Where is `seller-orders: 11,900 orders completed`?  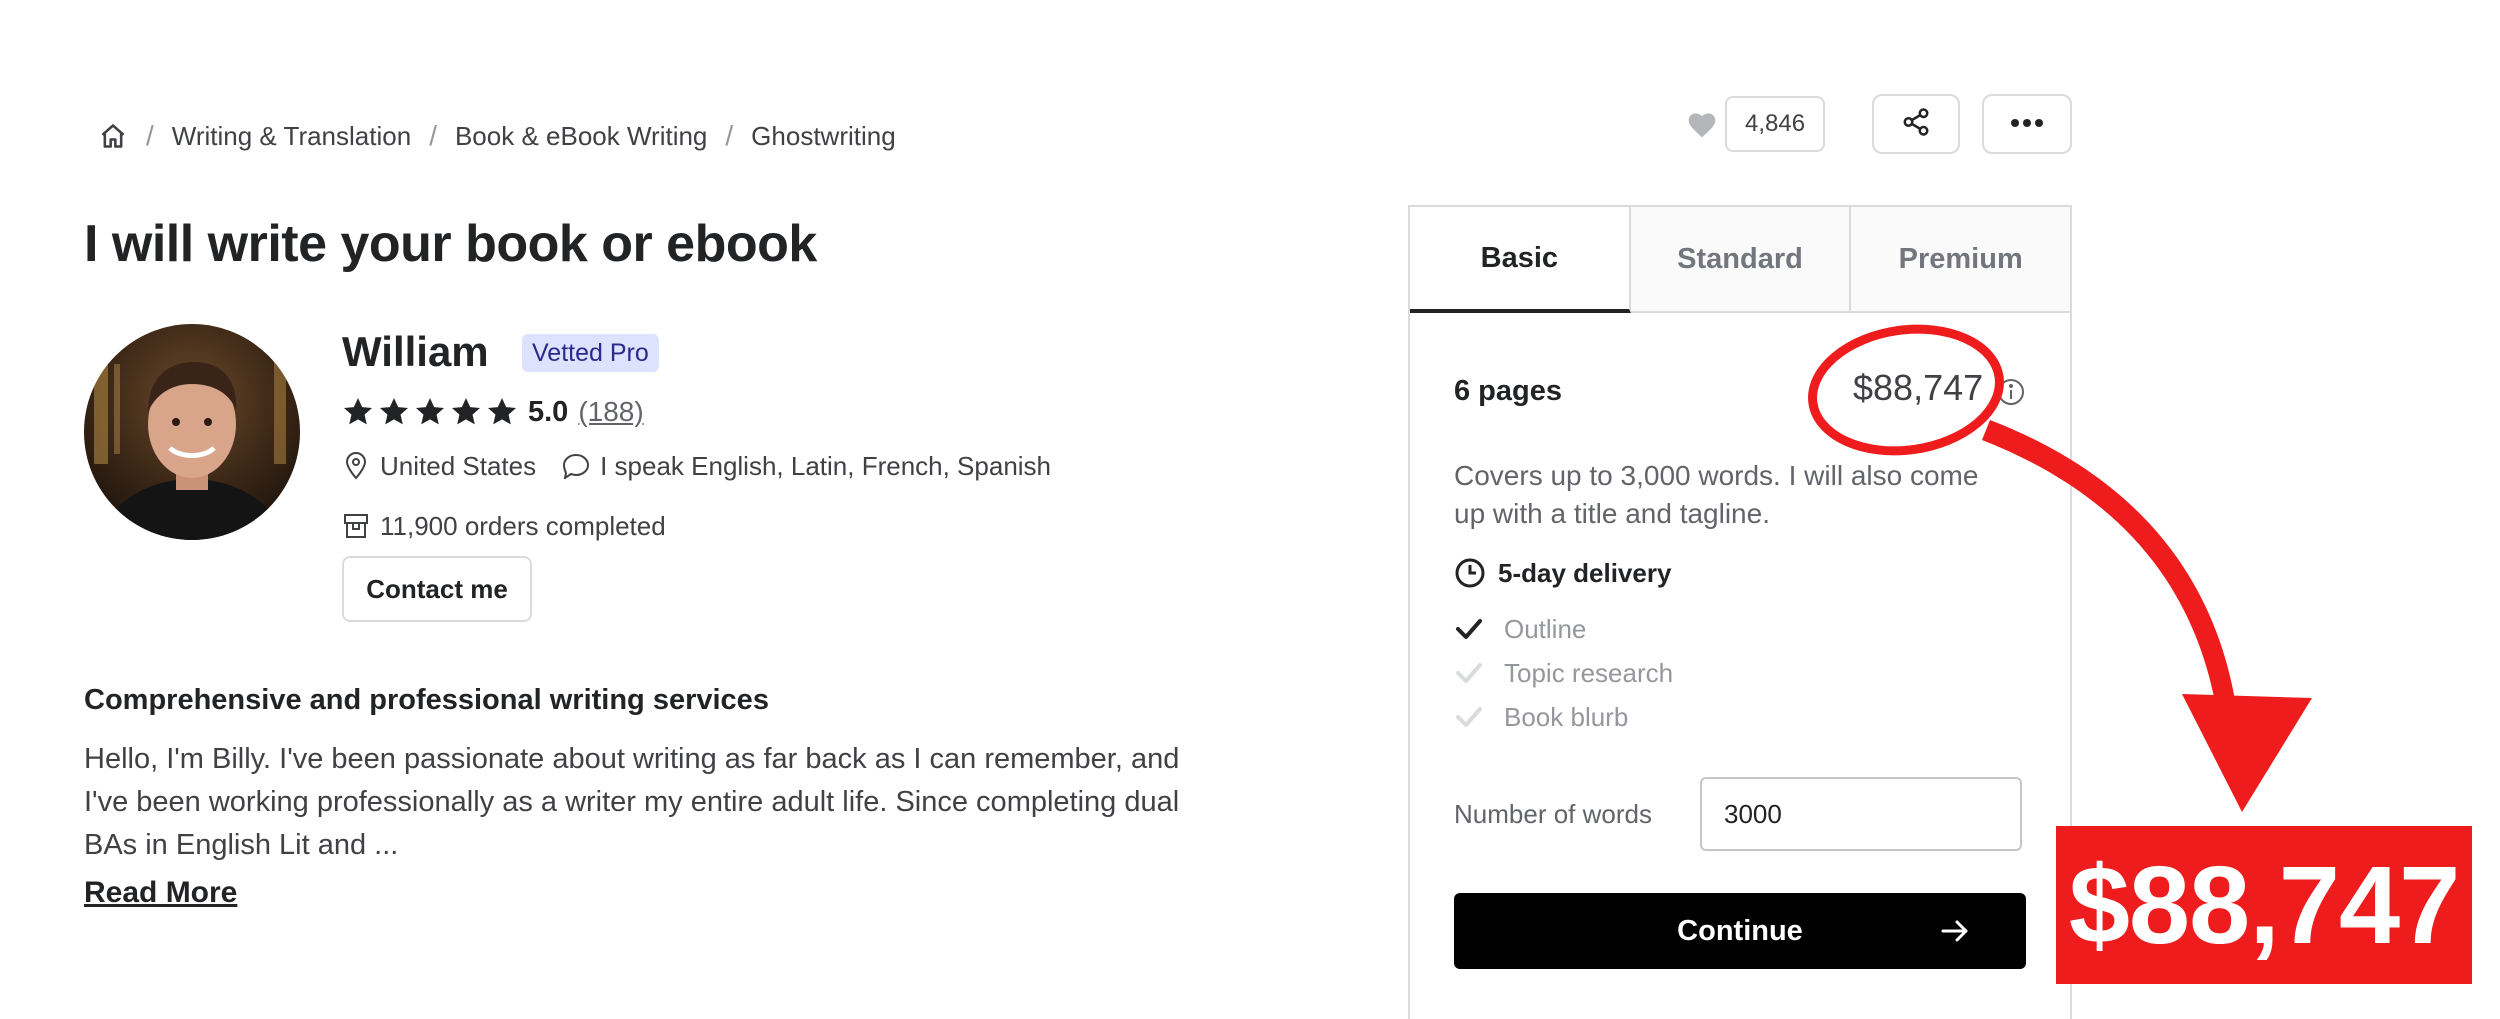
seller-orders: 11,900 orders completed is located at coordinates (504, 526).